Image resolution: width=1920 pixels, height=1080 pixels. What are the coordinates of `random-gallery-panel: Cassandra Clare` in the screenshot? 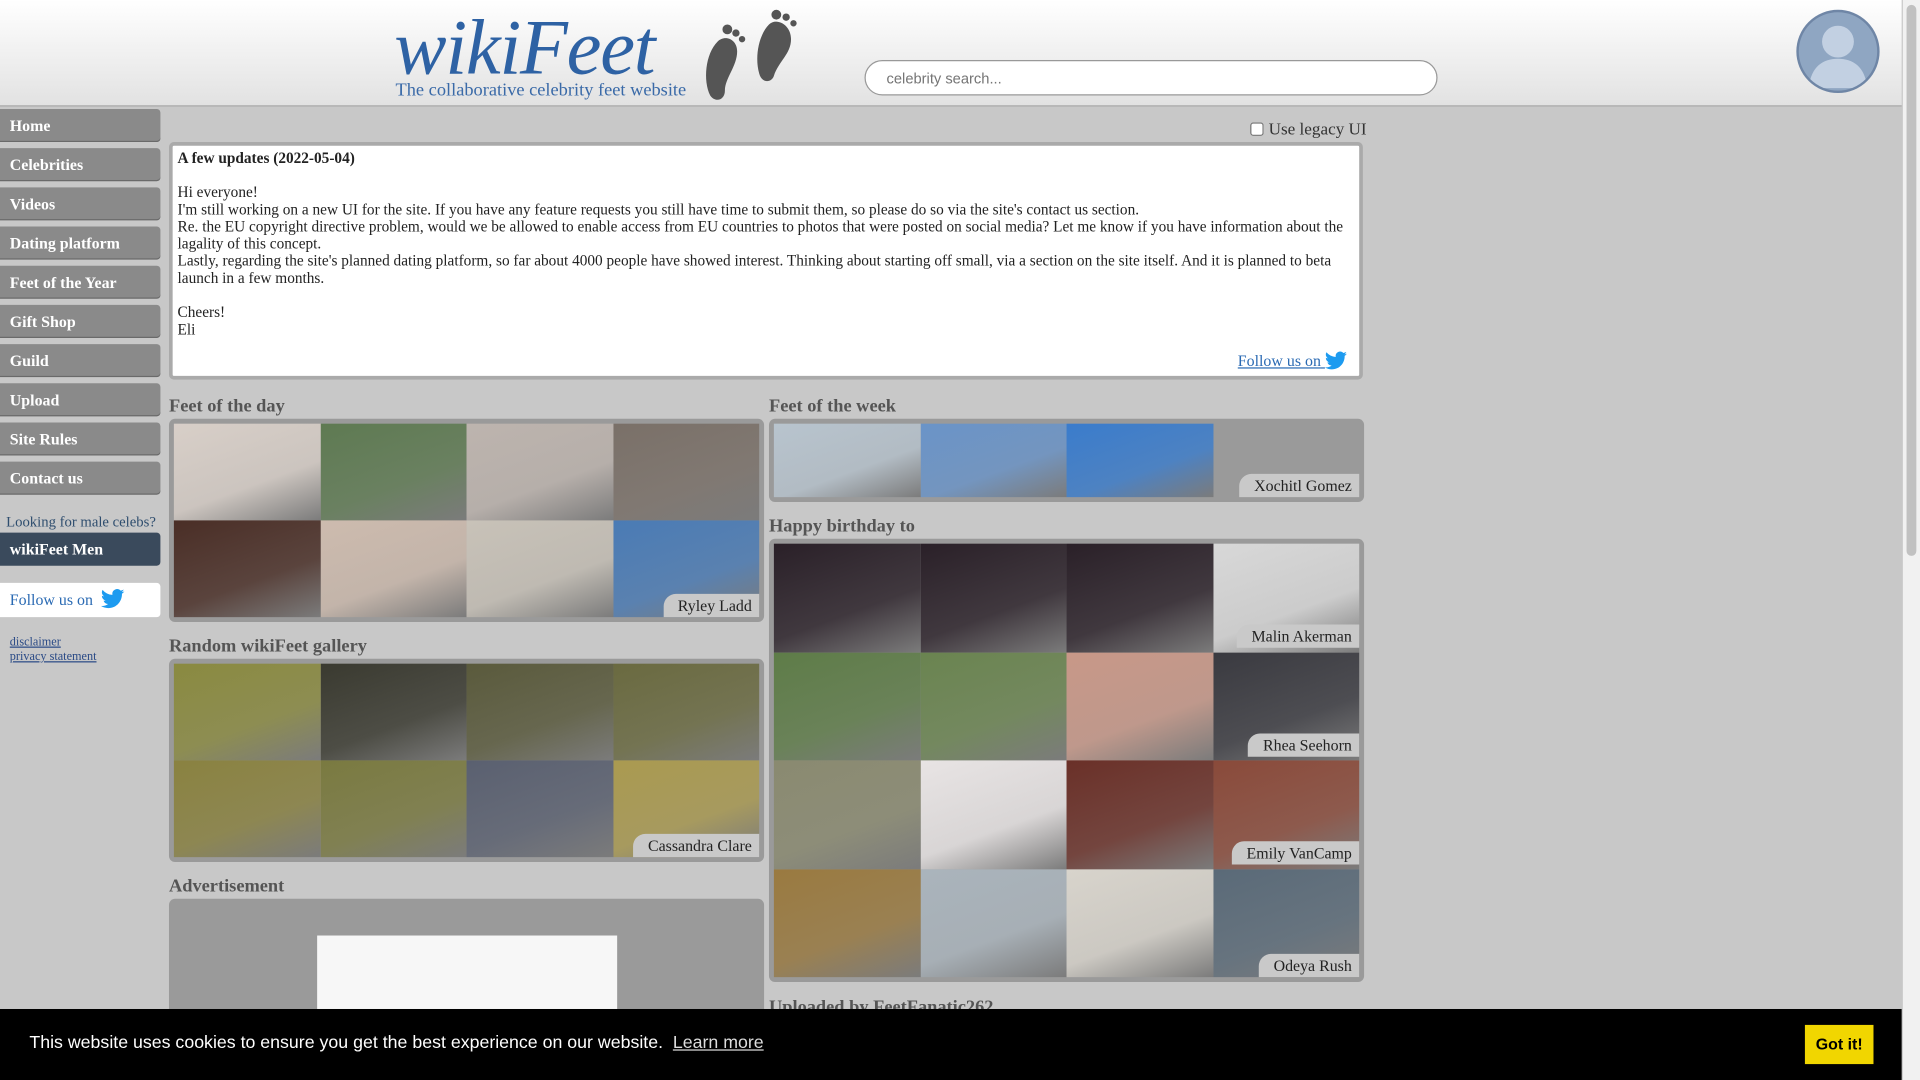 It's located at (466, 760).